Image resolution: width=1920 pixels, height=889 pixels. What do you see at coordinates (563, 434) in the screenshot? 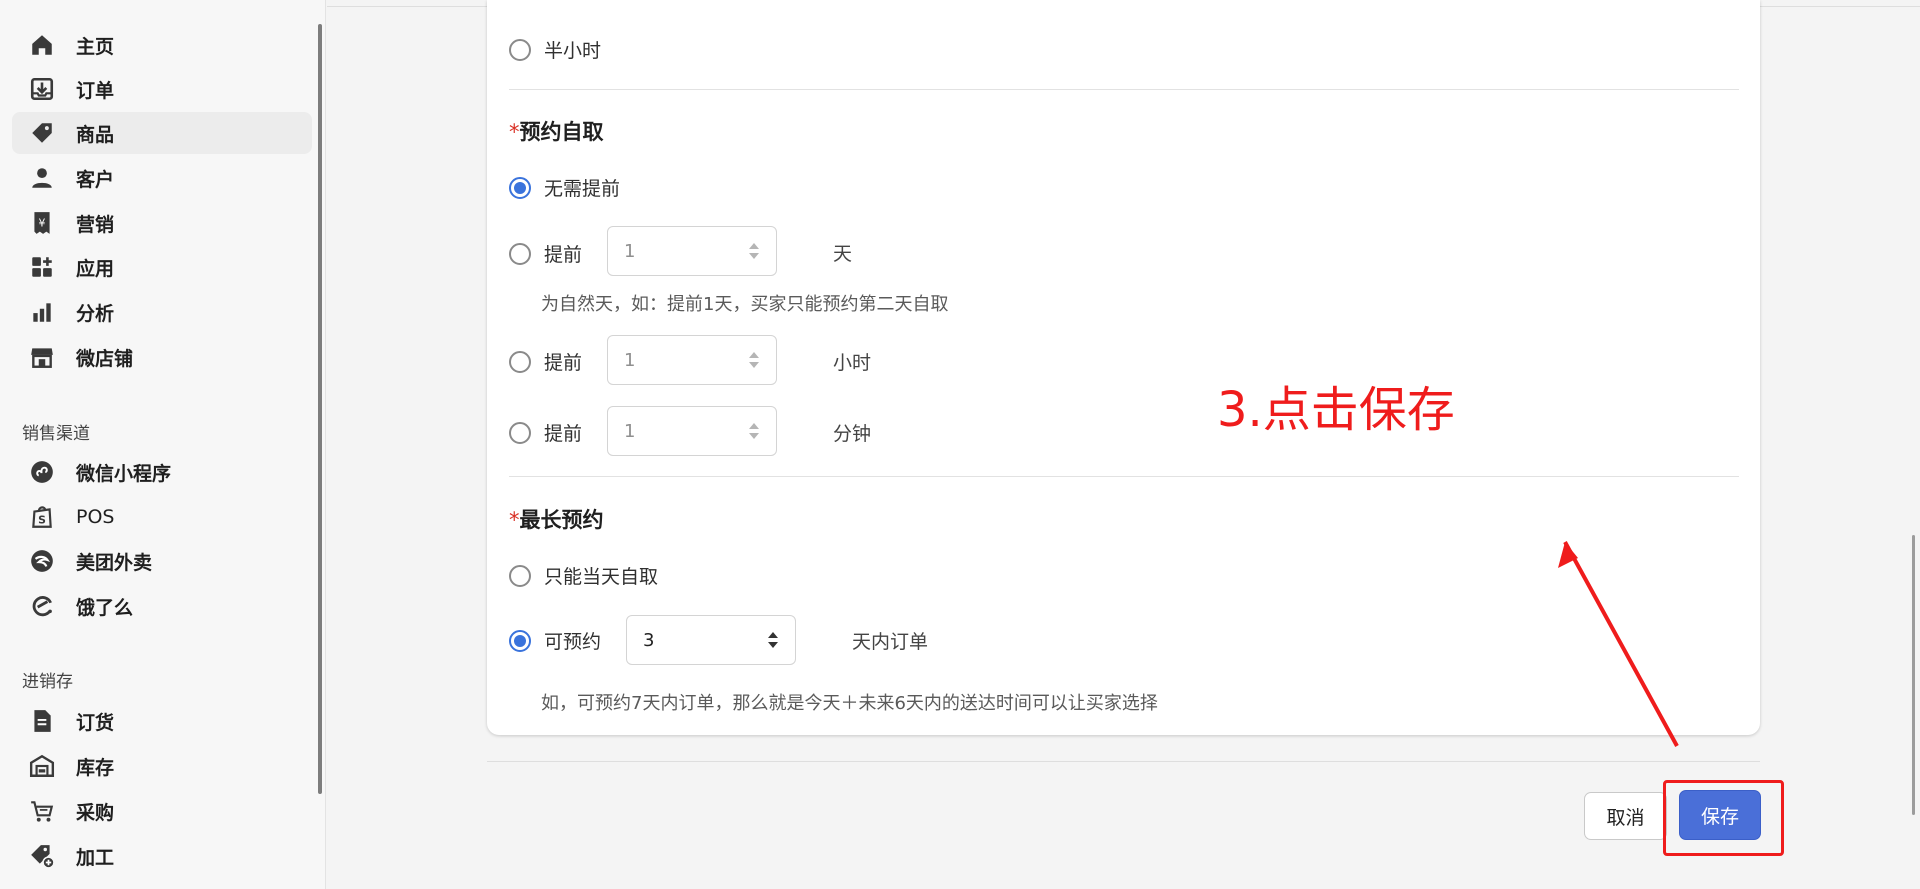
I see `option-advance-minutes-label: 提前` at bounding box center [563, 434].